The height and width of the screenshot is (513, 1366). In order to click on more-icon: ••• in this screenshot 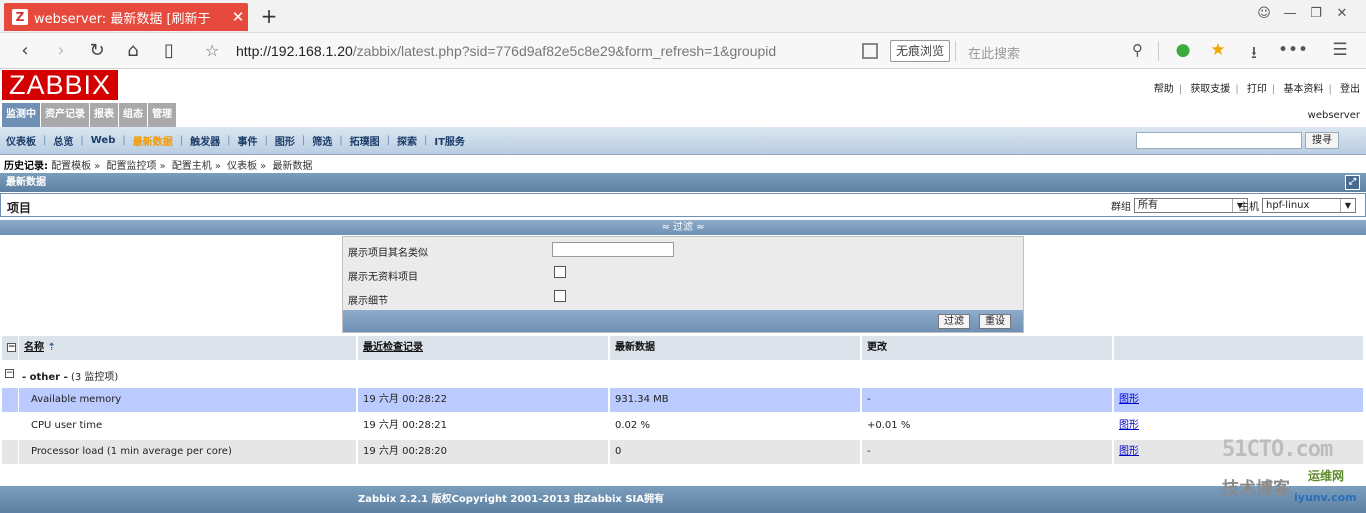, I will do `click(1293, 50)`.